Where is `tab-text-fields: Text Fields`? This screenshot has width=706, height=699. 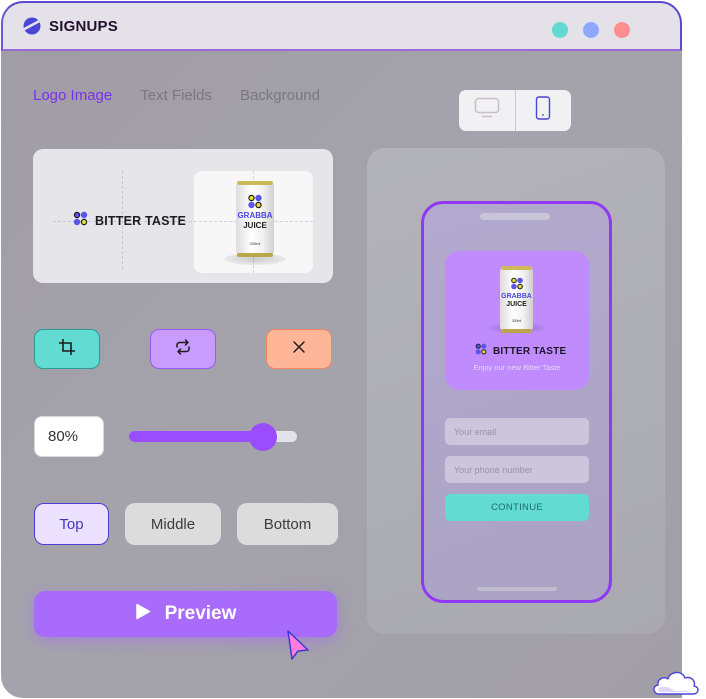 tab-text-fields: Text Fields is located at coordinates (176, 95).